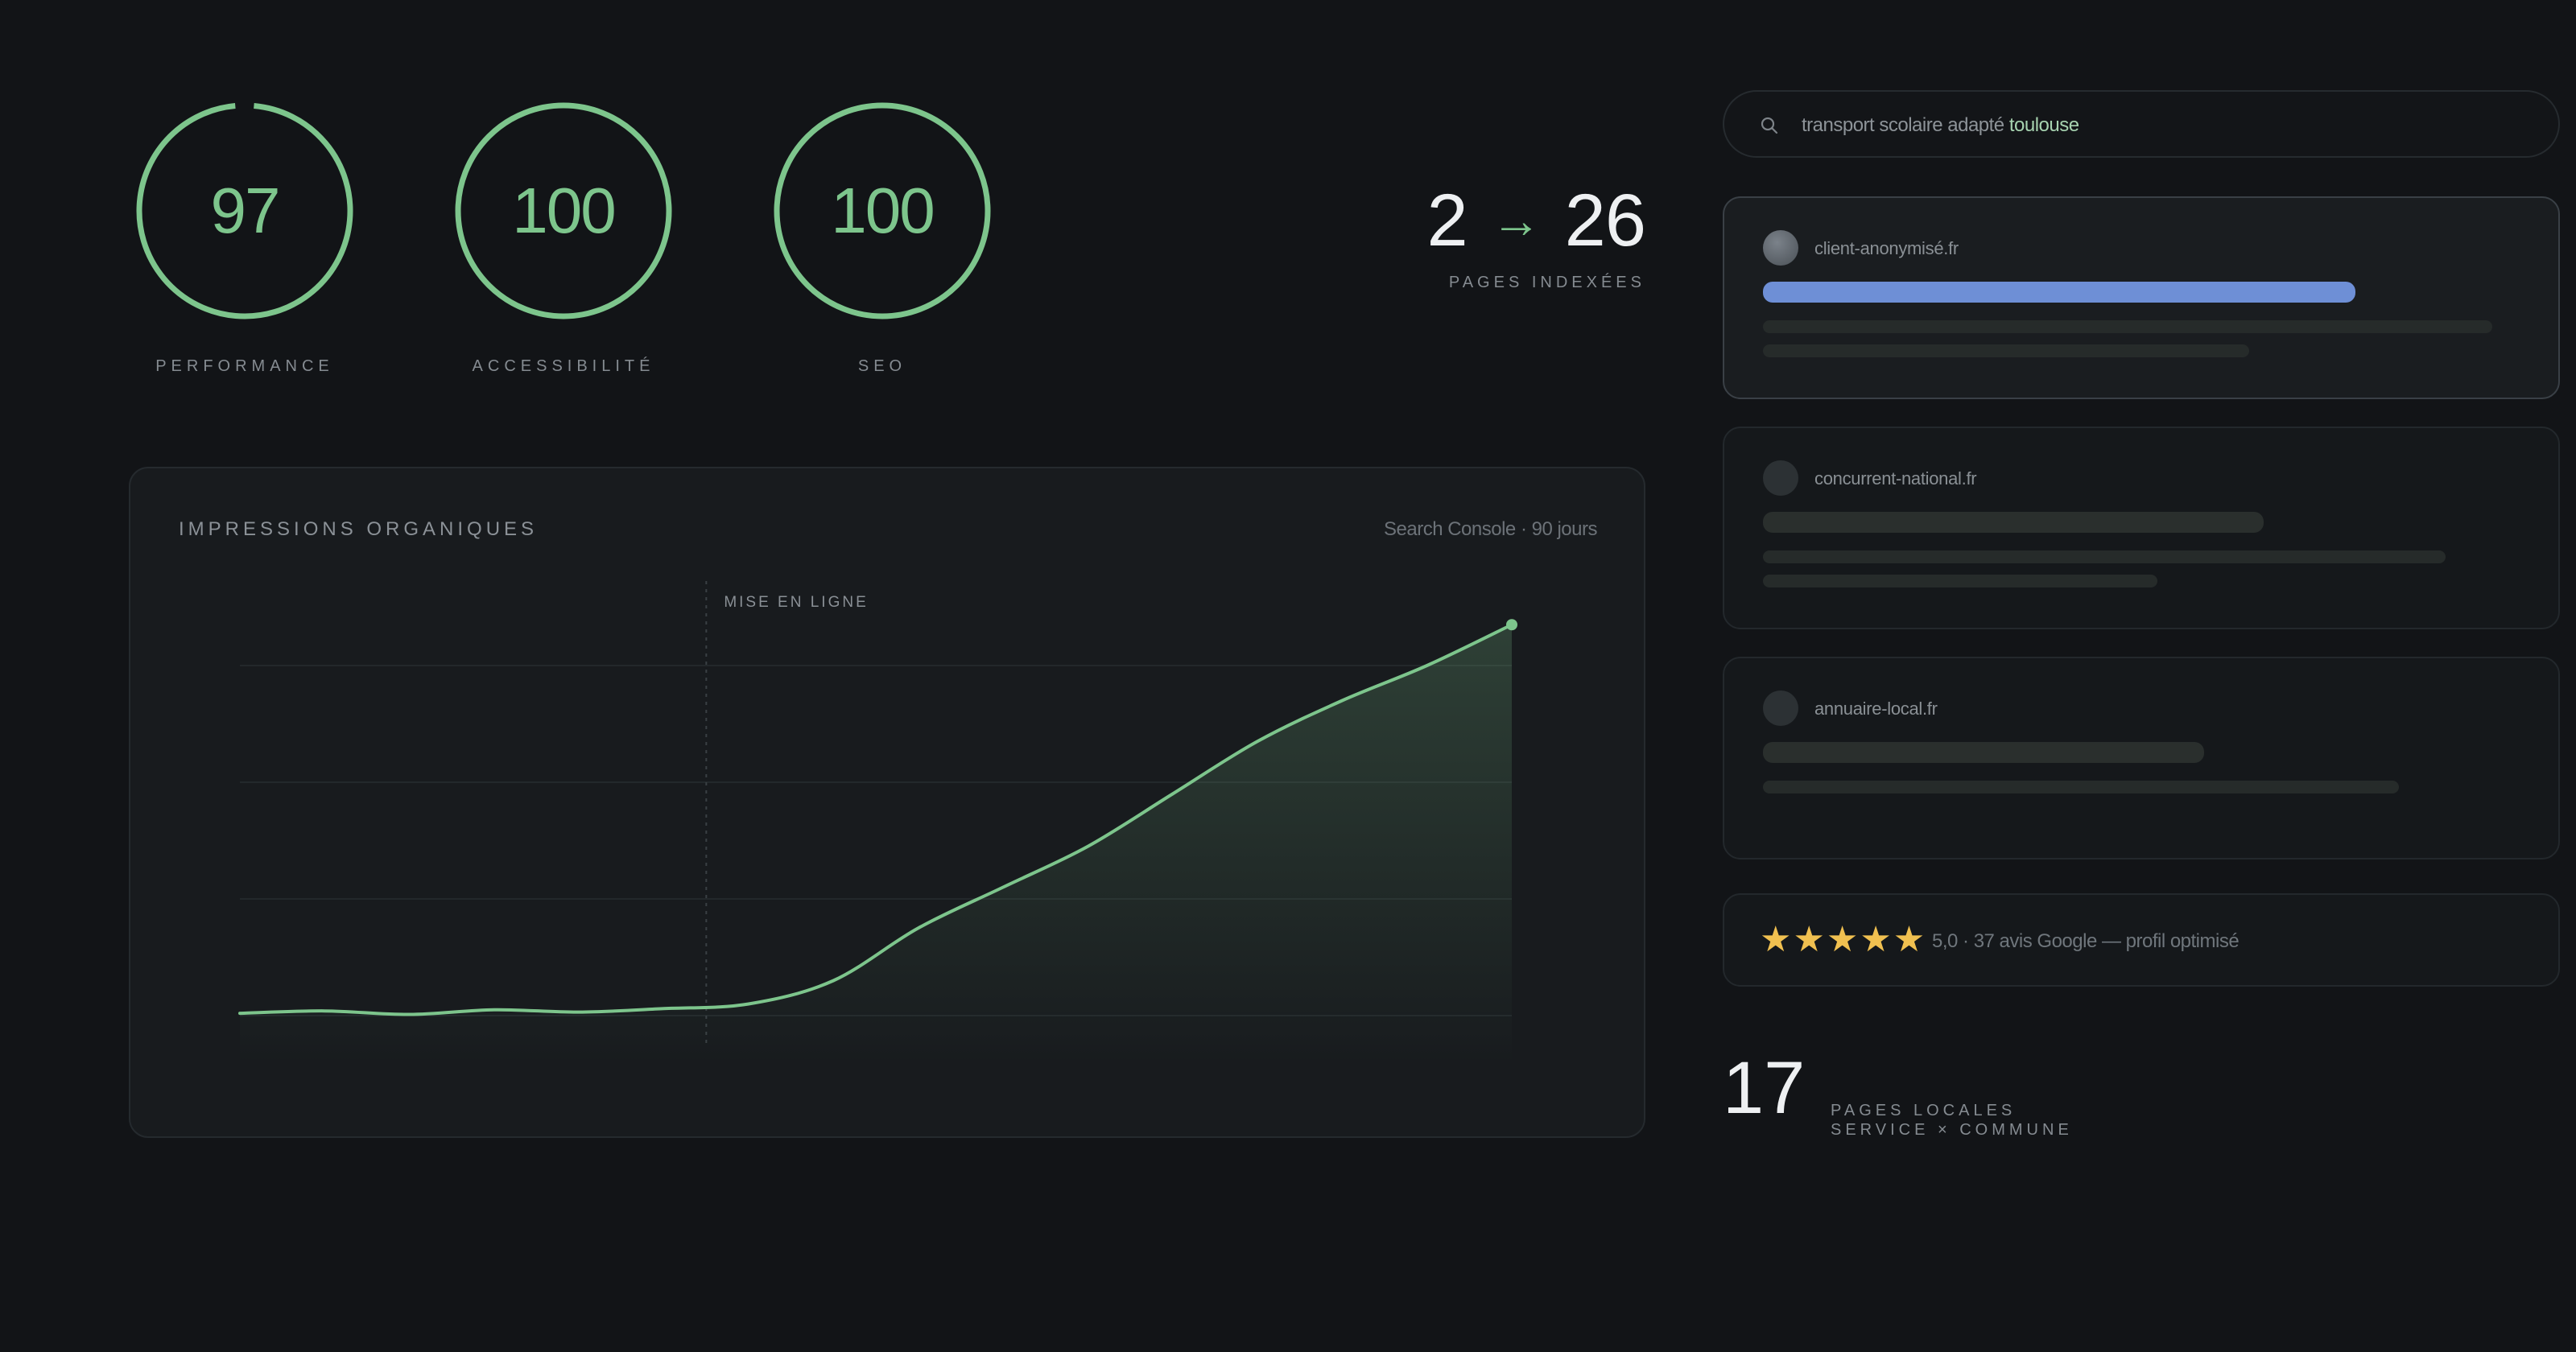  What do you see at coordinates (1546, 282) in the screenshot?
I see `indexed-pages-label: PAGES INDEXÉES` at bounding box center [1546, 282].